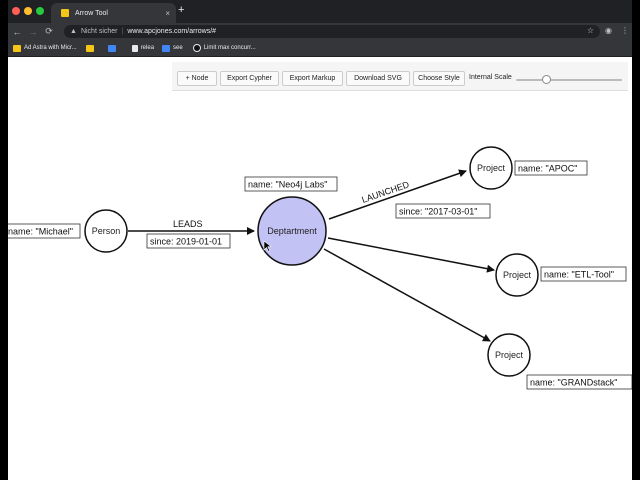  Describe the element at coordinates (320, 11) in the screenshot. I see `tab-strip: Arrow Tool × +` at that location.